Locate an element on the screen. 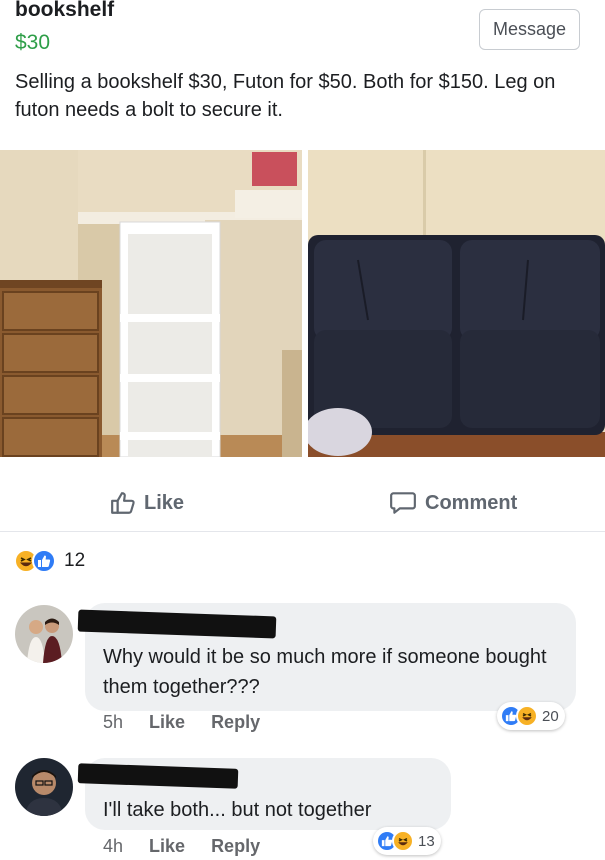 This screenshot has width=605, height=860. speech-bubble-icon is located at coordinates (403, 503).